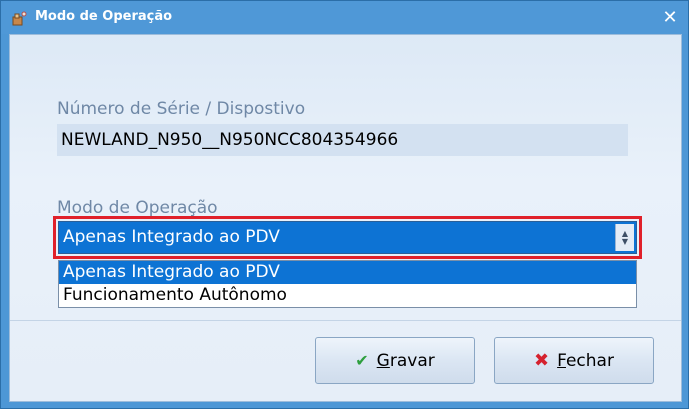 The width and height of the screenshot is (689, 409). Describe the element at coordinates (171, 237) in the screenshot. I see `mode-select-value: Apenas Integrado ao PDV` at that location.